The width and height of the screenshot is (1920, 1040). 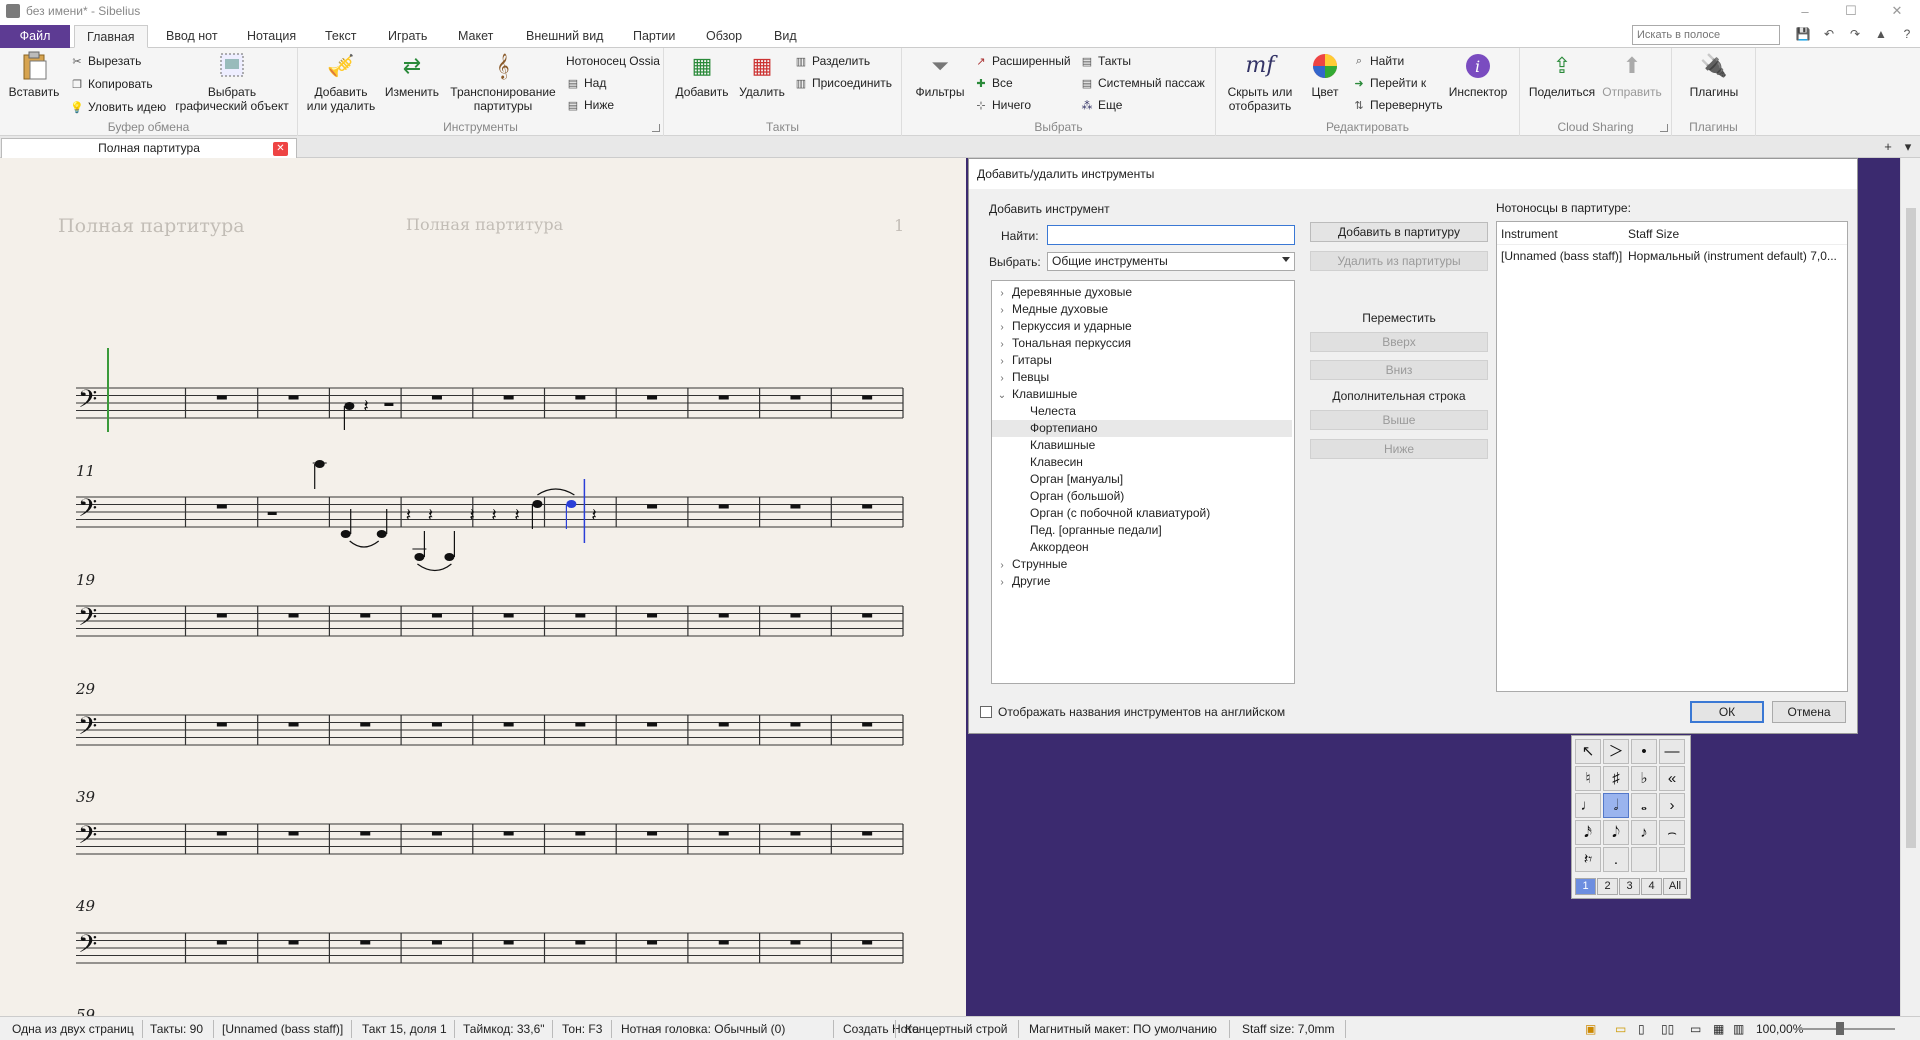 What do you see at coordinates (1260, 82) in the screenshot?
I see `hide-show-button: mf Скрыть или отобразить` at bounding box center [1260, 82].